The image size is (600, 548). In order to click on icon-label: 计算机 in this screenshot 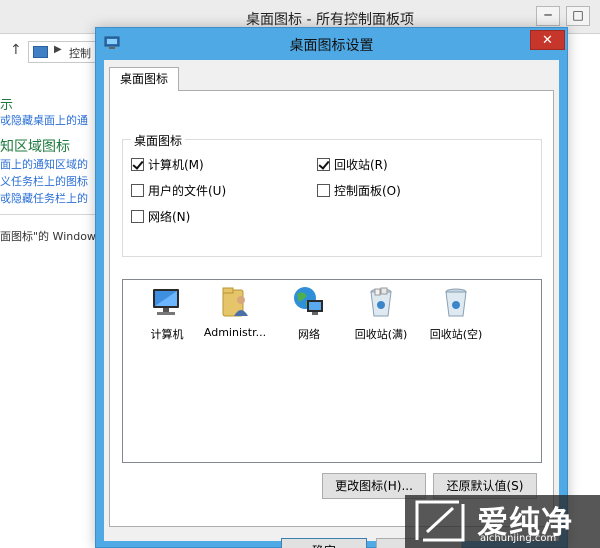, I will do `click(167, 334)`.